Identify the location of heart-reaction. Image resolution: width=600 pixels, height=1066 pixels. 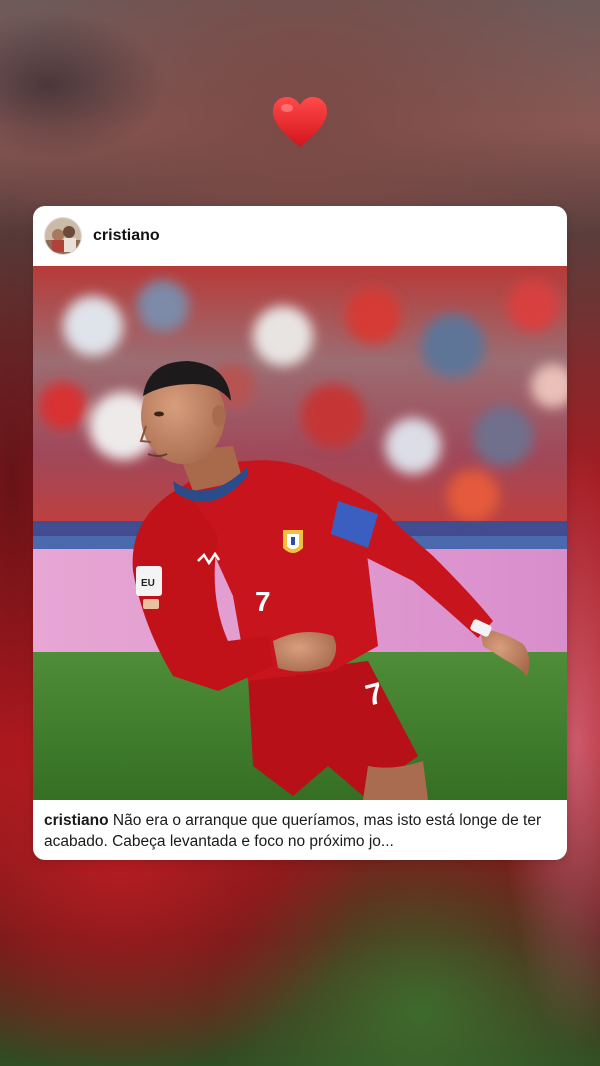
(300, 122).